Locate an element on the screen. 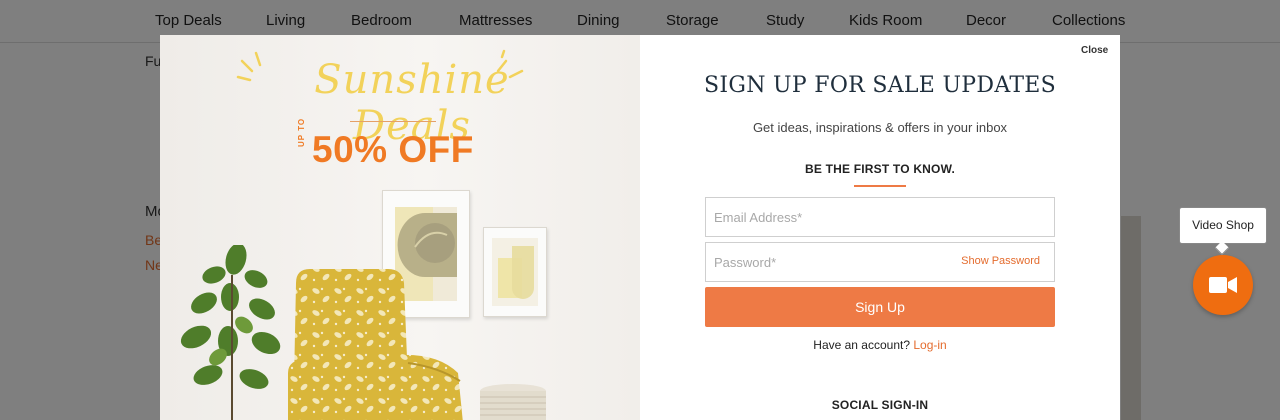 Image resolution: width=1280 pixels, height=420 pixels. have-account-text: Have an account? is located at coordinates (862, 345).